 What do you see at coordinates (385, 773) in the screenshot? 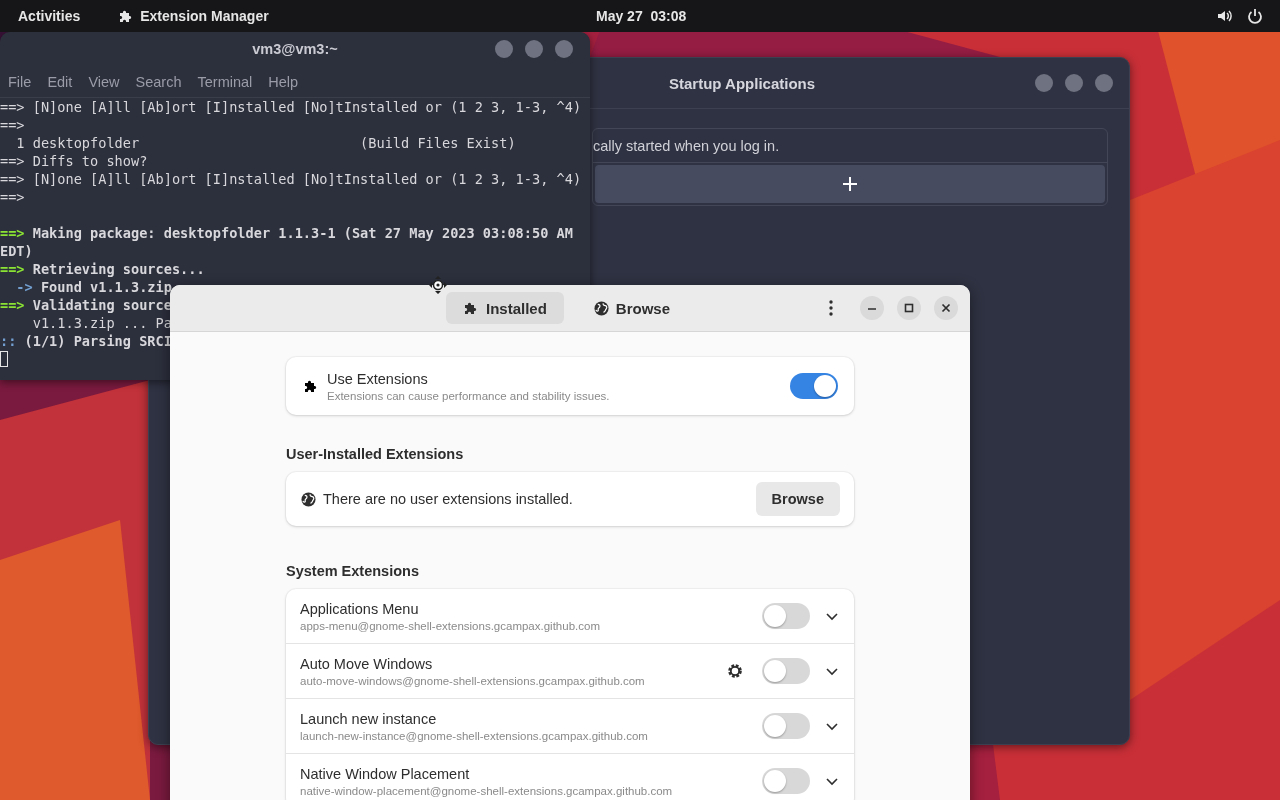
I see `extension-name: Native Window Placement` at bounding box center [385, 773].